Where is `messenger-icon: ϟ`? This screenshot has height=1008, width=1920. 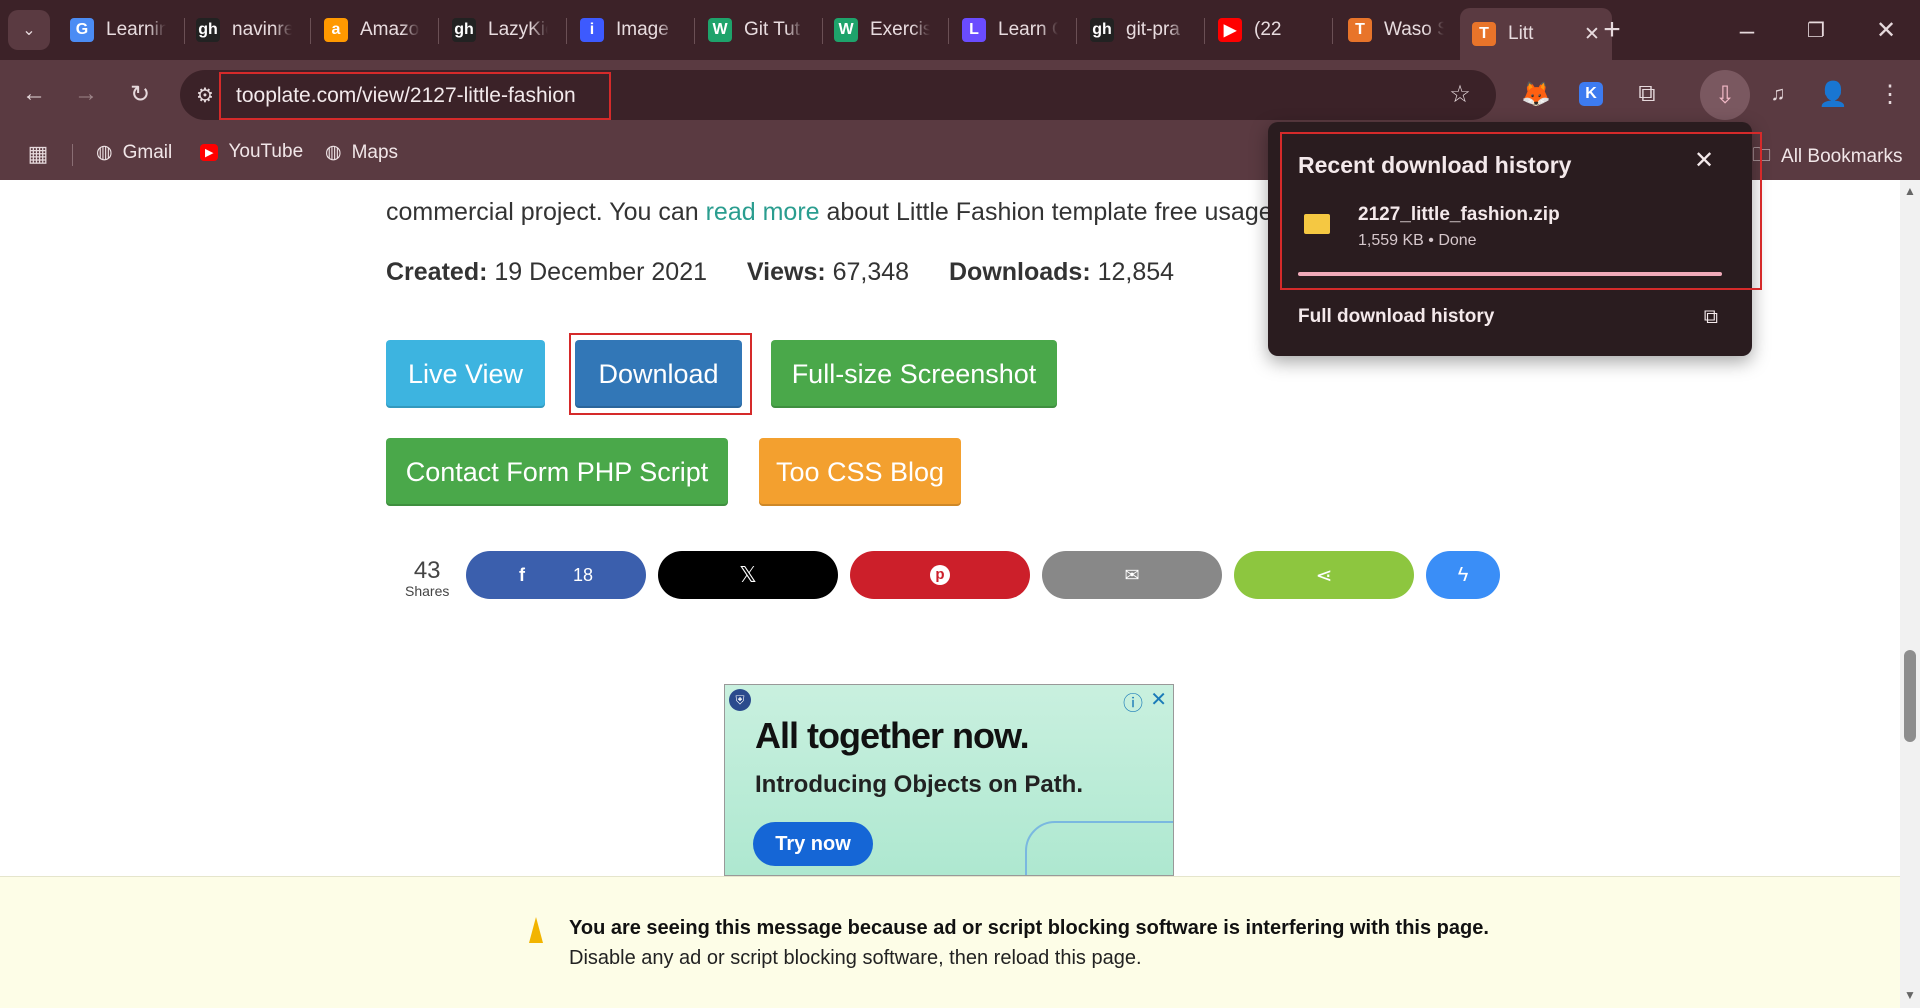
messenger-icon: ϟ is located at coordinates (1463, 574).